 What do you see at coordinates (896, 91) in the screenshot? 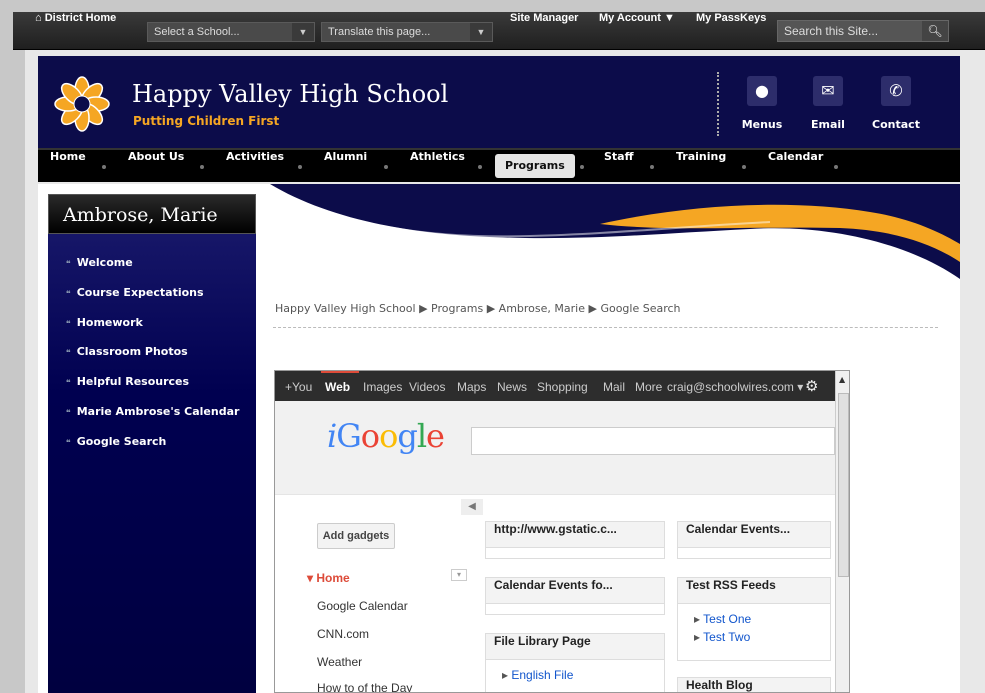
I see `phone-icon: ✆` at bounding box center [896, 91].